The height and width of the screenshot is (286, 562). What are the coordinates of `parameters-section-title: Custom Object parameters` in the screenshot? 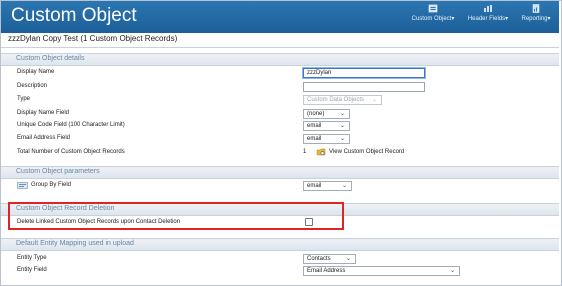 It's located at (58, 171).